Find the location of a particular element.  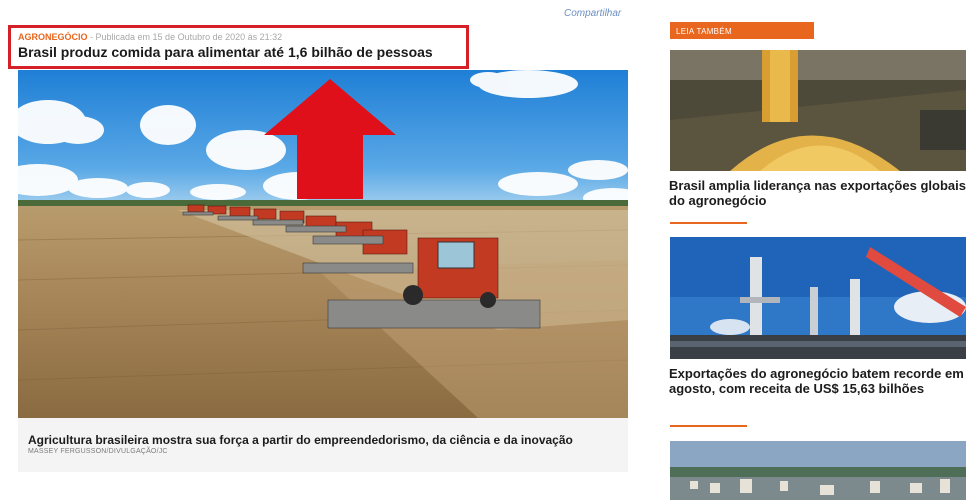

leia-tambem-label: LEIA TAMBÉM is located at coordinates (742, 30).